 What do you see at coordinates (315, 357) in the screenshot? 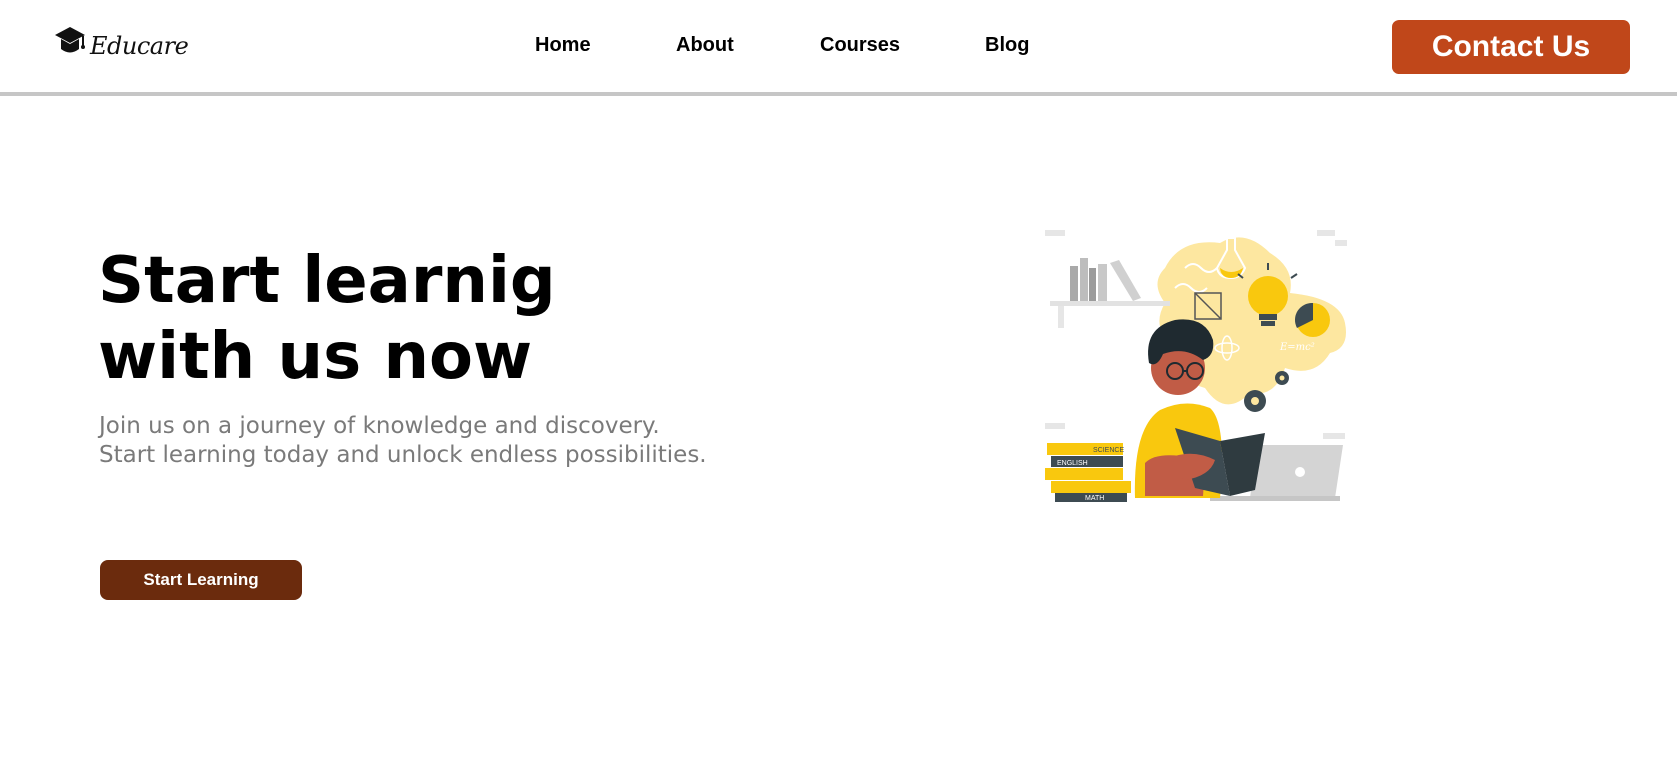
I see `hero-title-line-2: with us now` at bounding box center [315, 357].